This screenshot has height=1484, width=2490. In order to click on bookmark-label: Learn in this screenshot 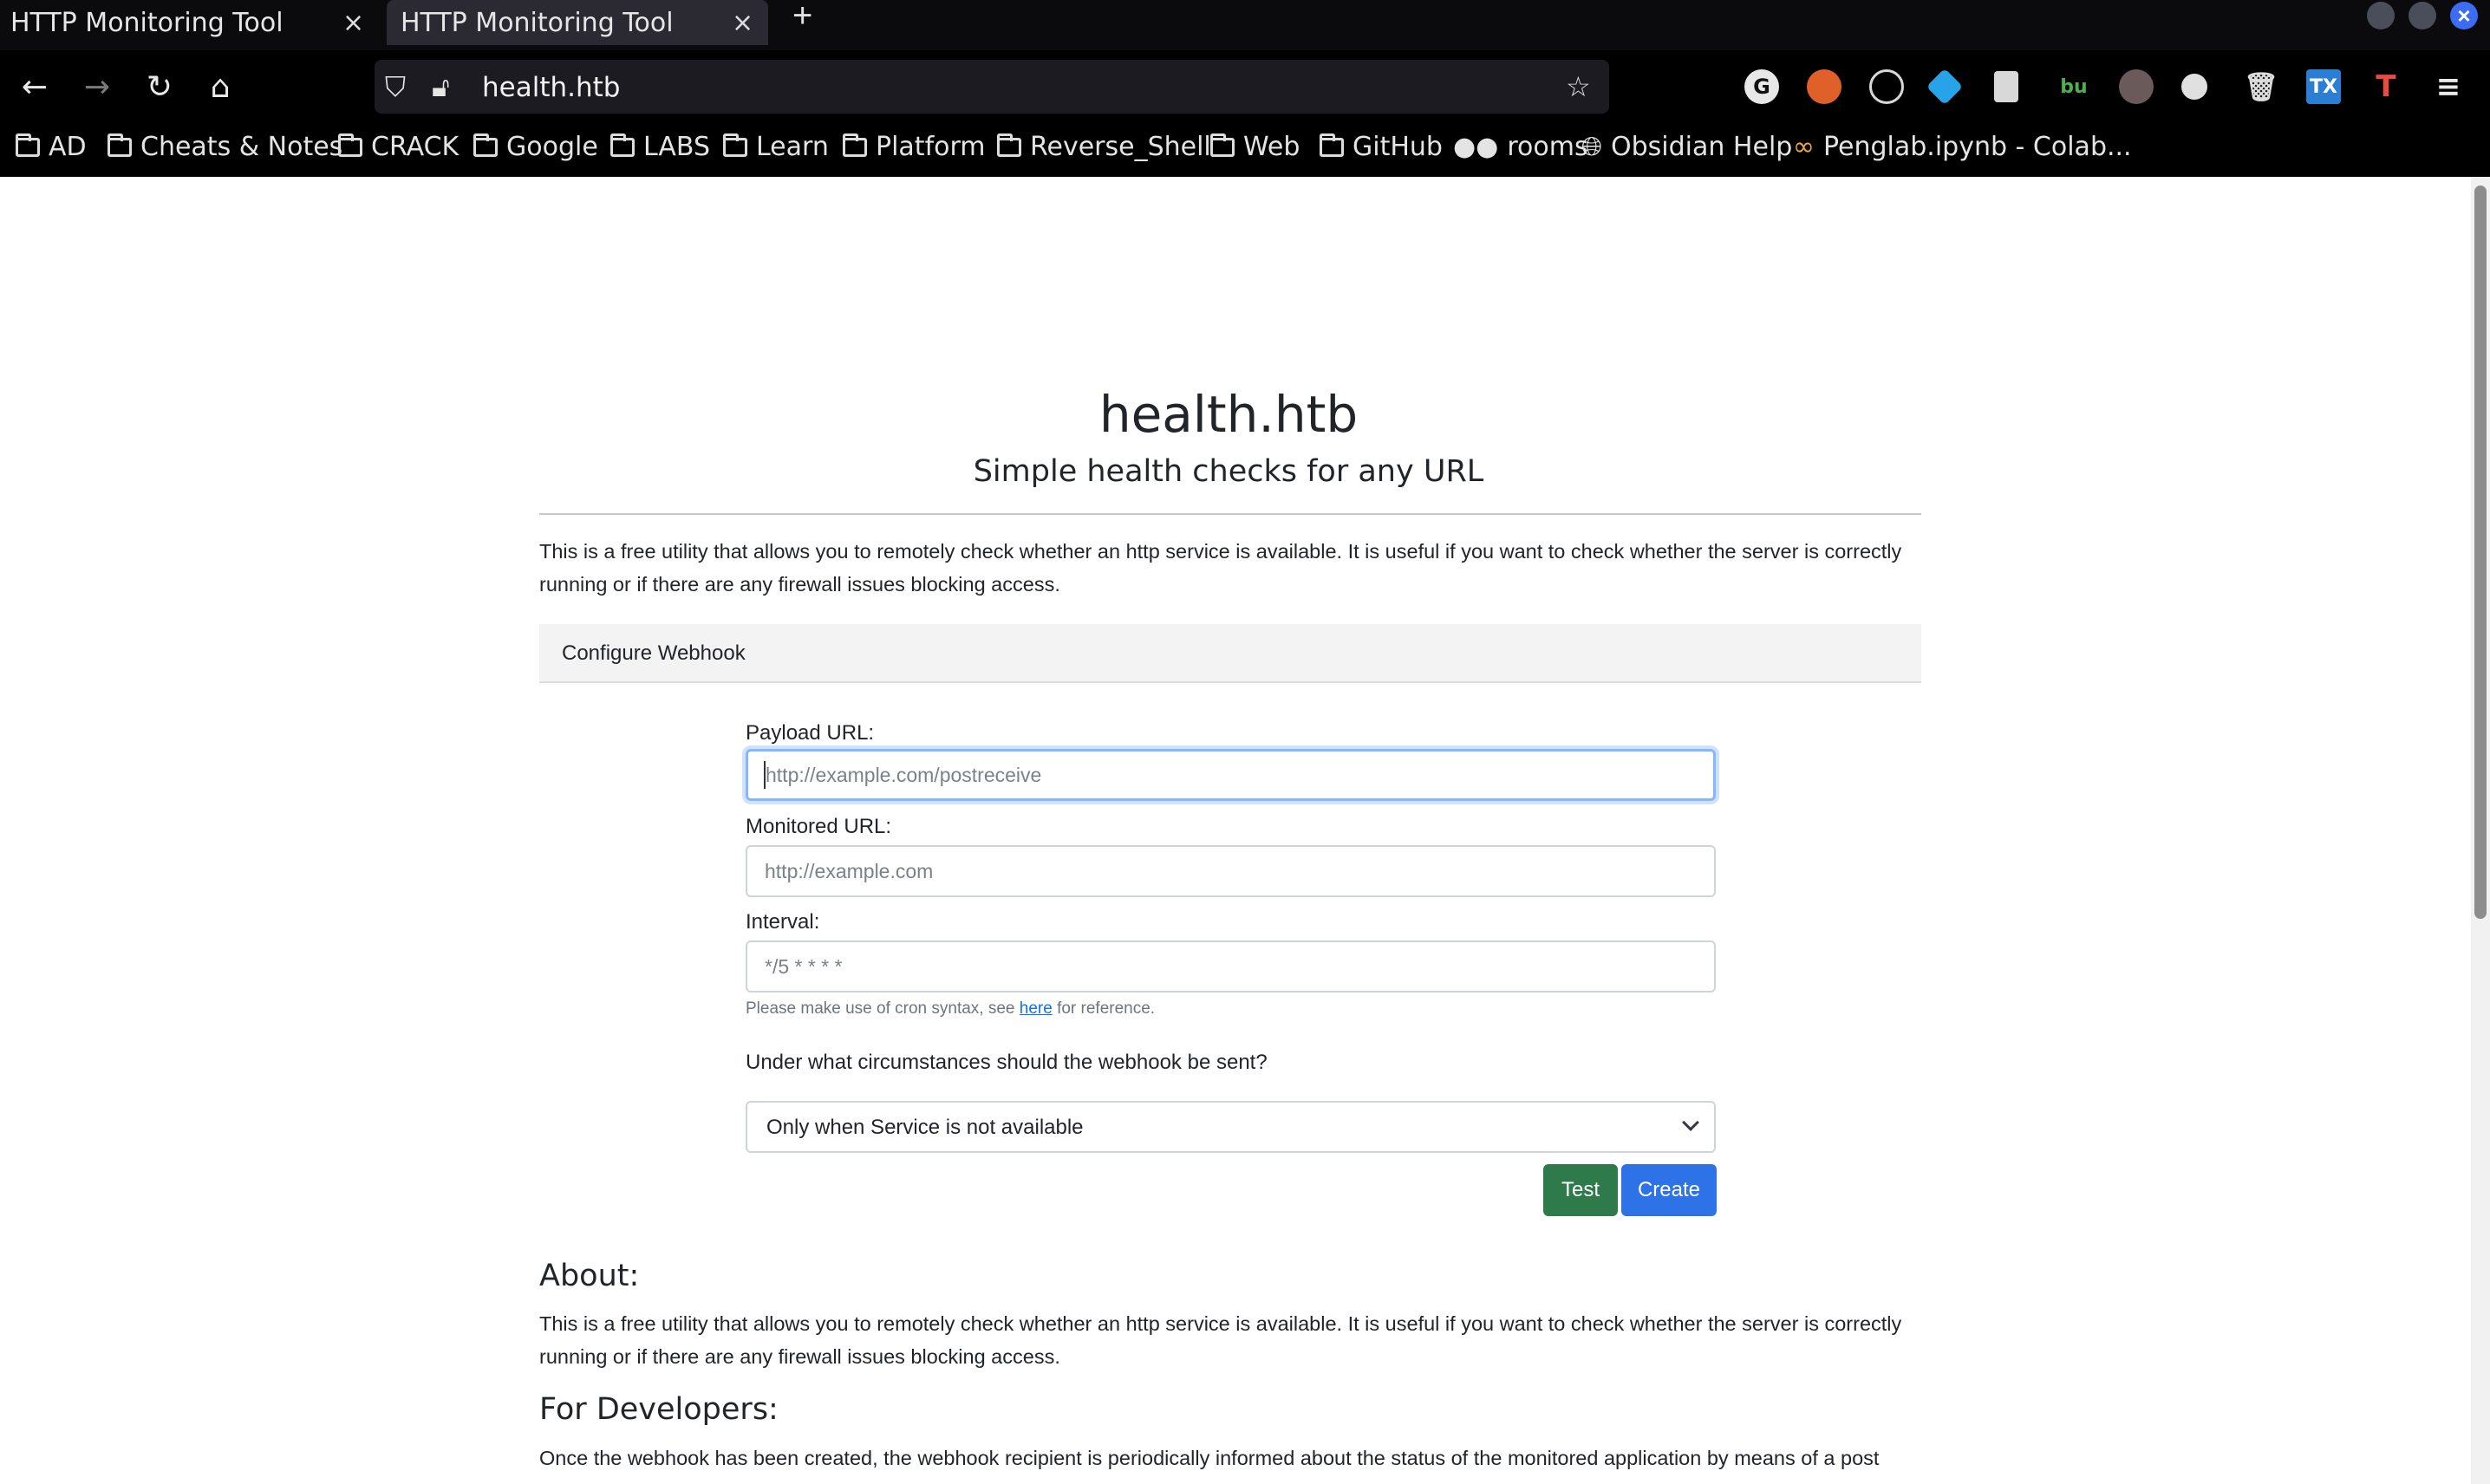, I will do `click(792, 147)`.